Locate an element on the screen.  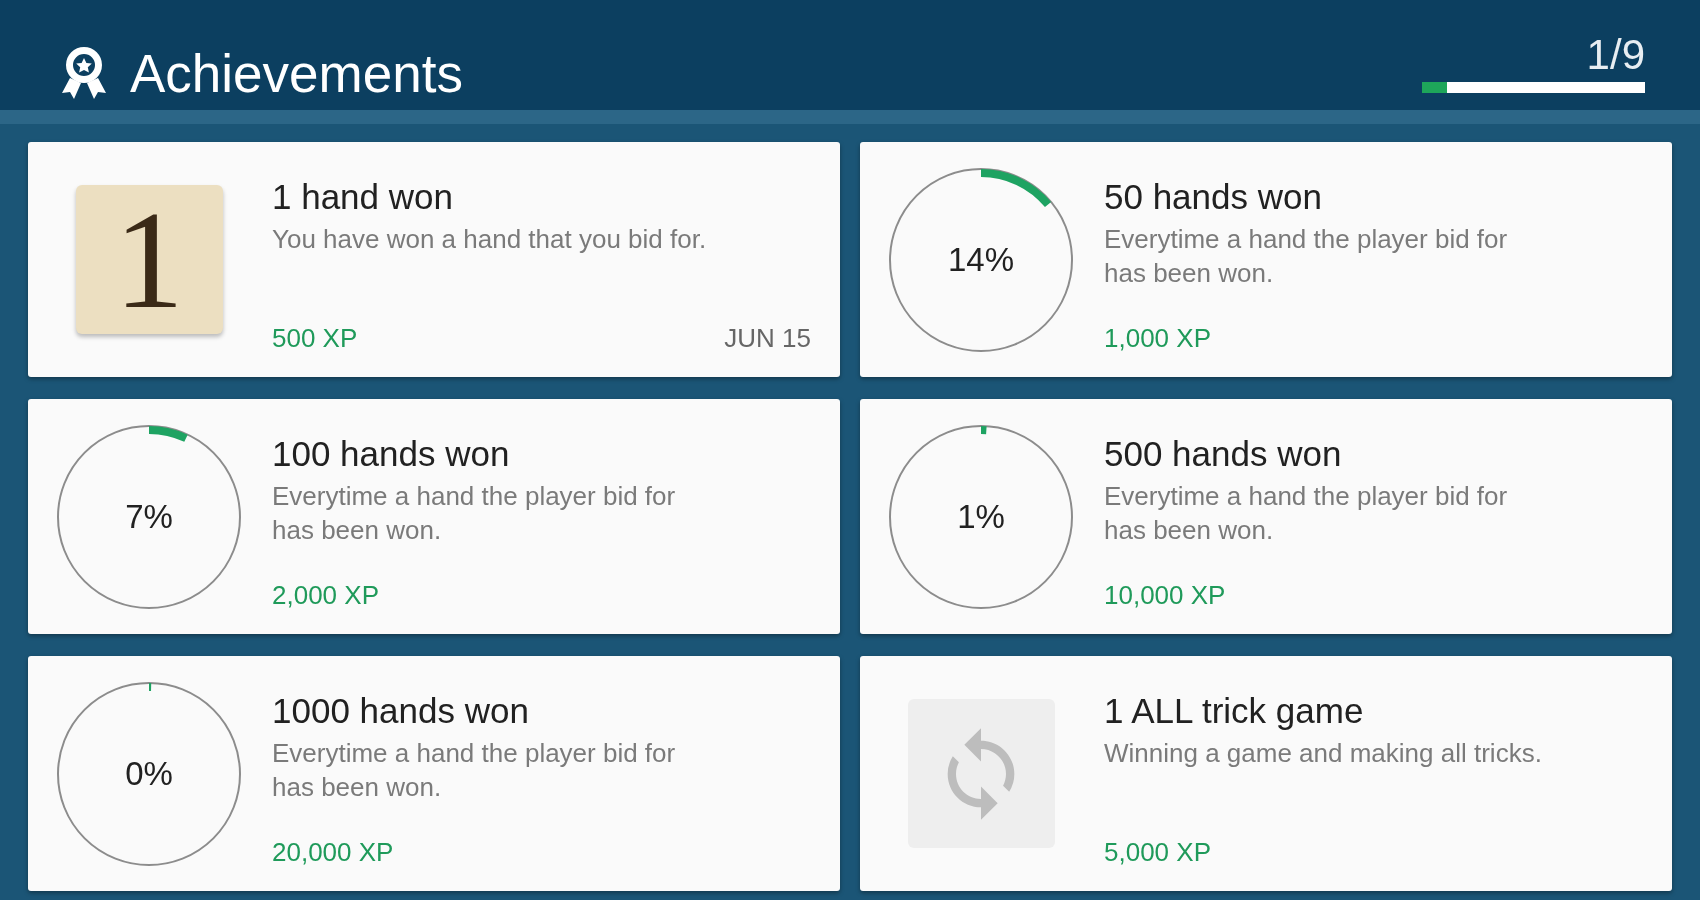
award-ribbon-icon is located at coordinates (84, 72).